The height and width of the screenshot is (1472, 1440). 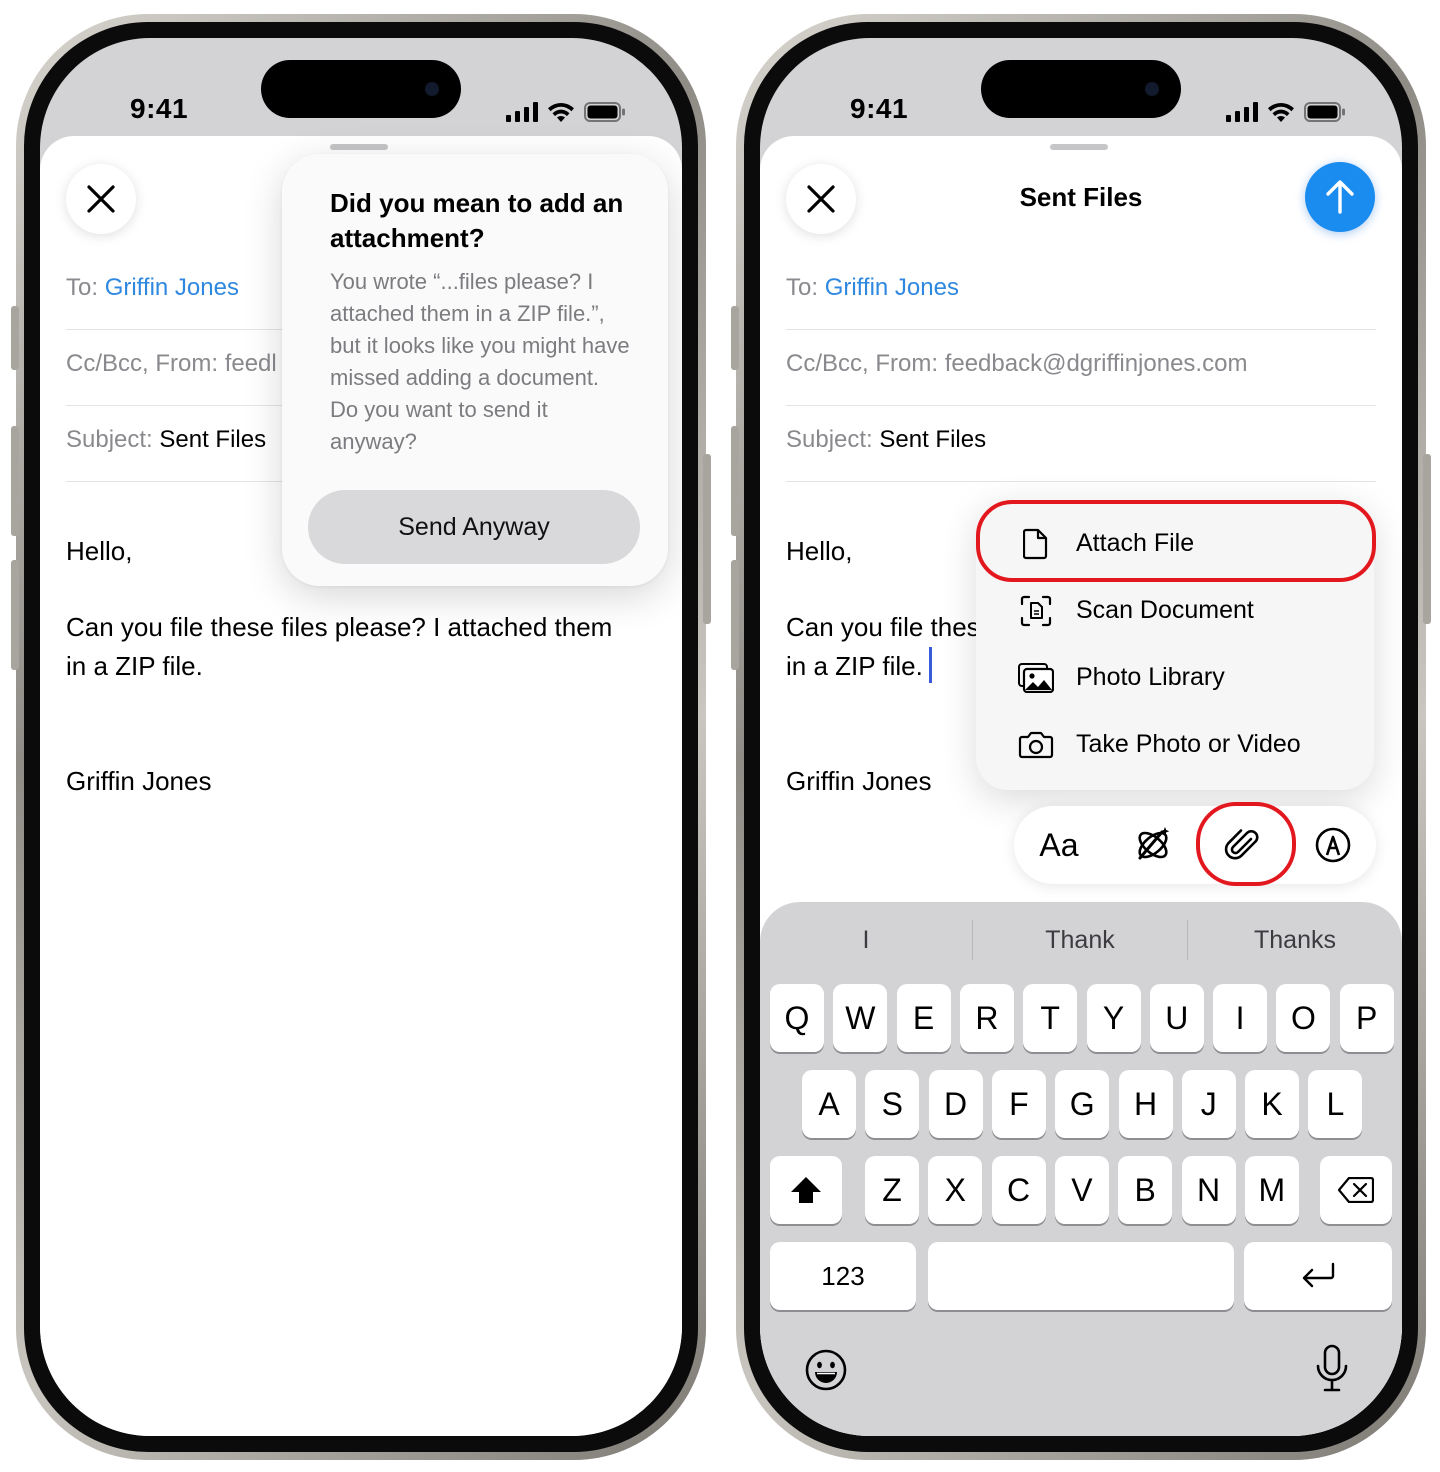 I want to click on backspace-icon, so click(x=1356, y=1190).